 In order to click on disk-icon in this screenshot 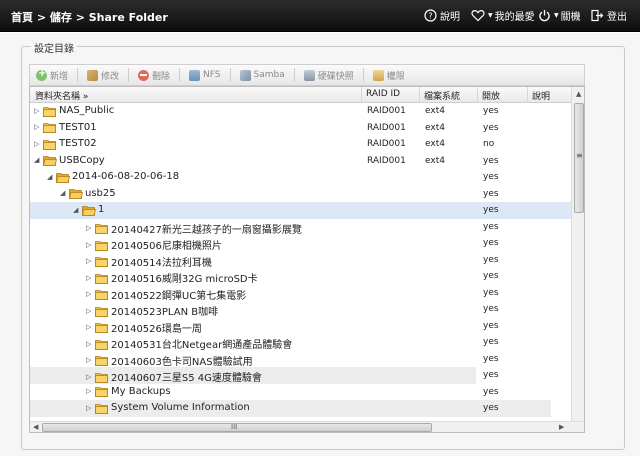, I will do `click(309, 75)`.